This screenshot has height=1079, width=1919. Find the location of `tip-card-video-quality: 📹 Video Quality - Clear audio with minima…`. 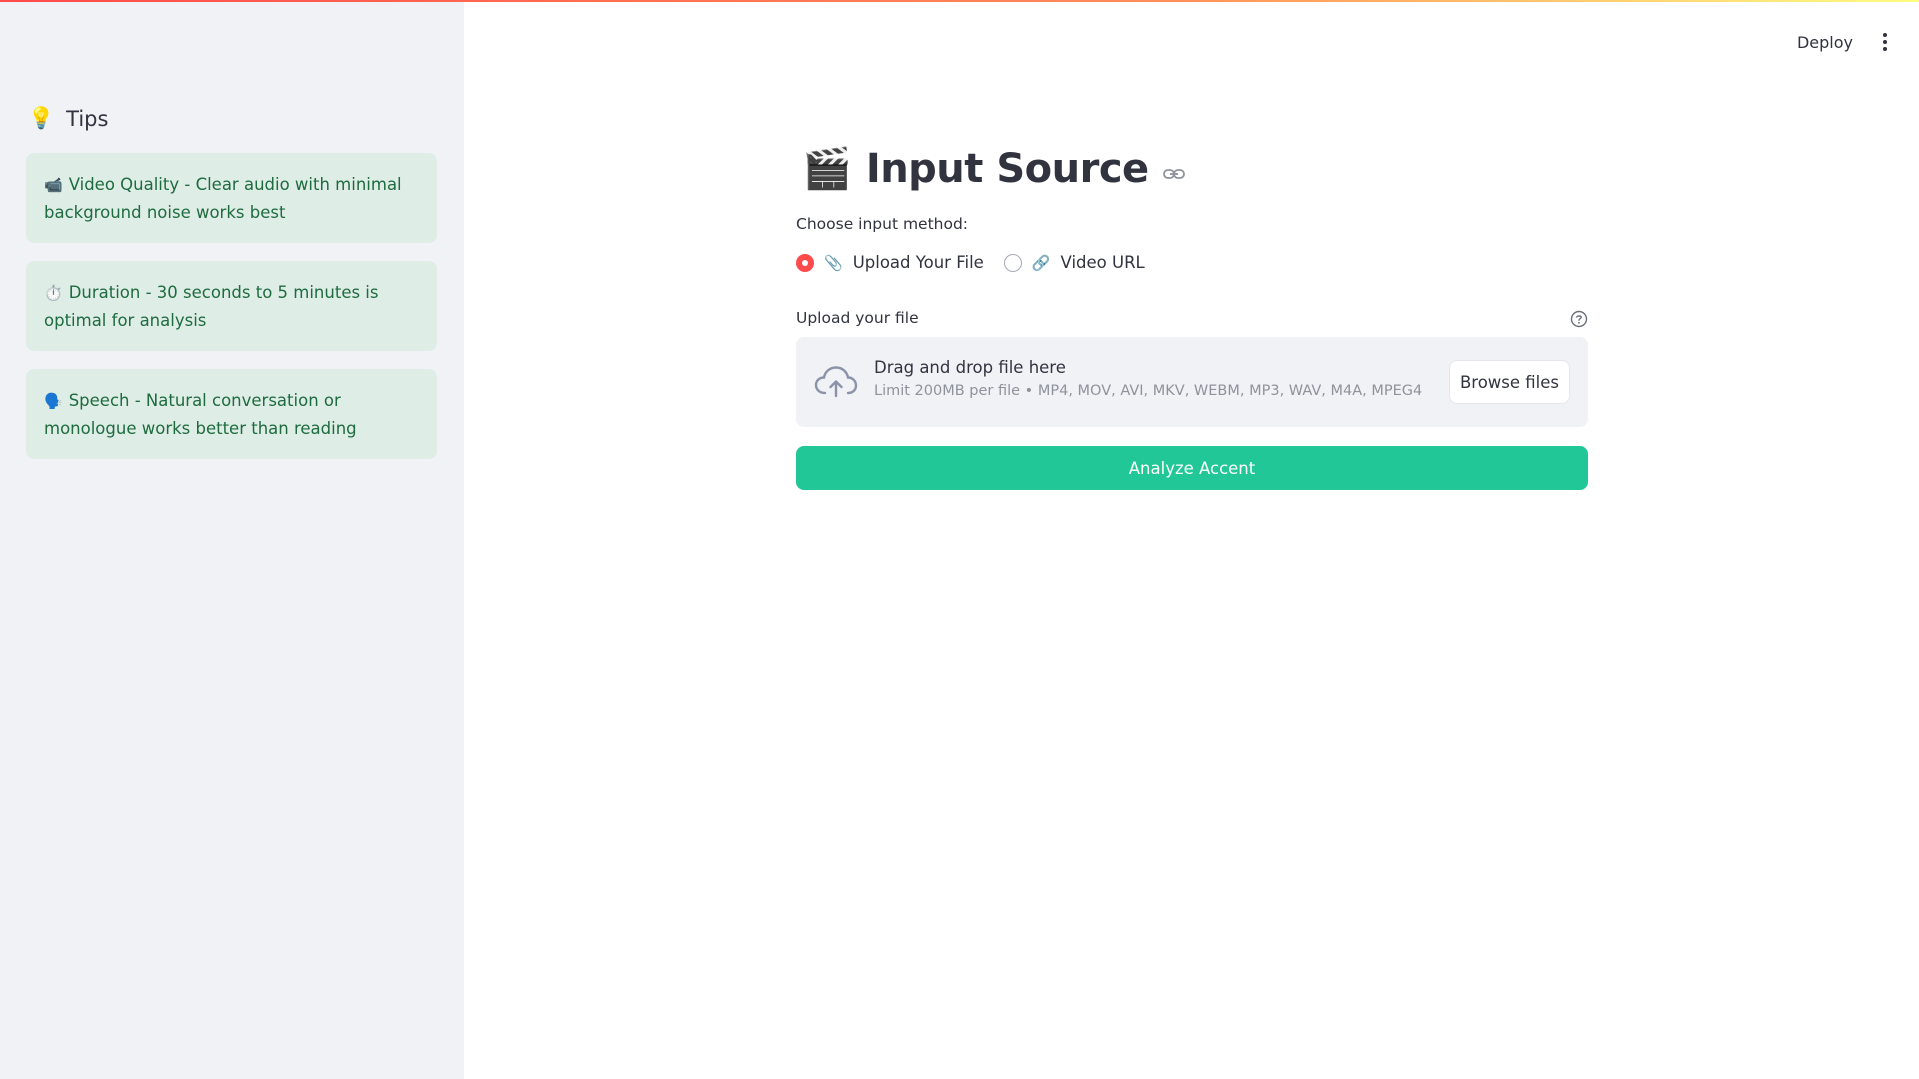

tip-card-video-quality: 📹 Video Quality - Clear audio with minima… is located at coordinates (231, 198).